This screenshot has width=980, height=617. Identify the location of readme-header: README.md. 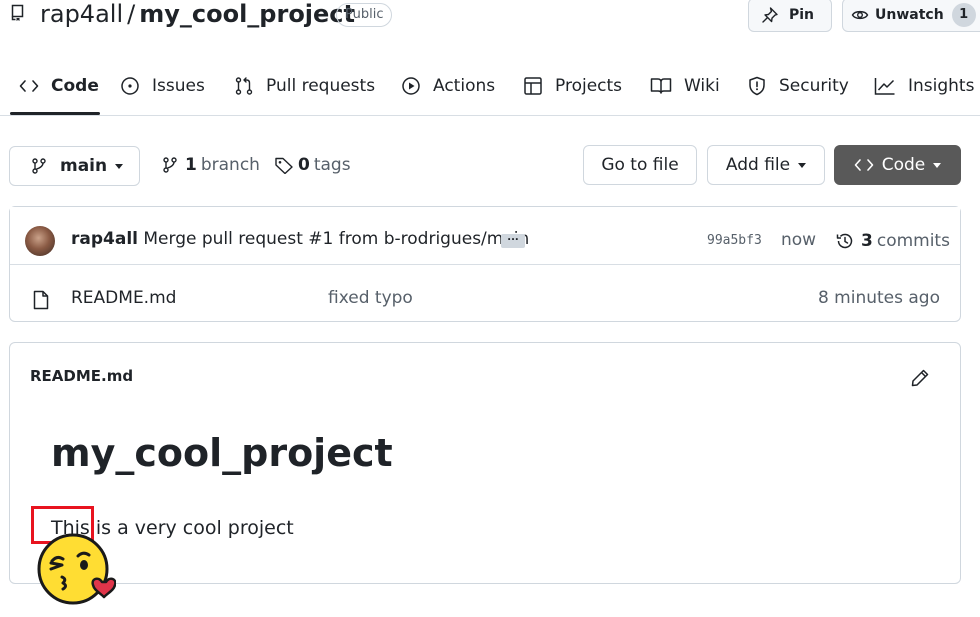
(485, 377).